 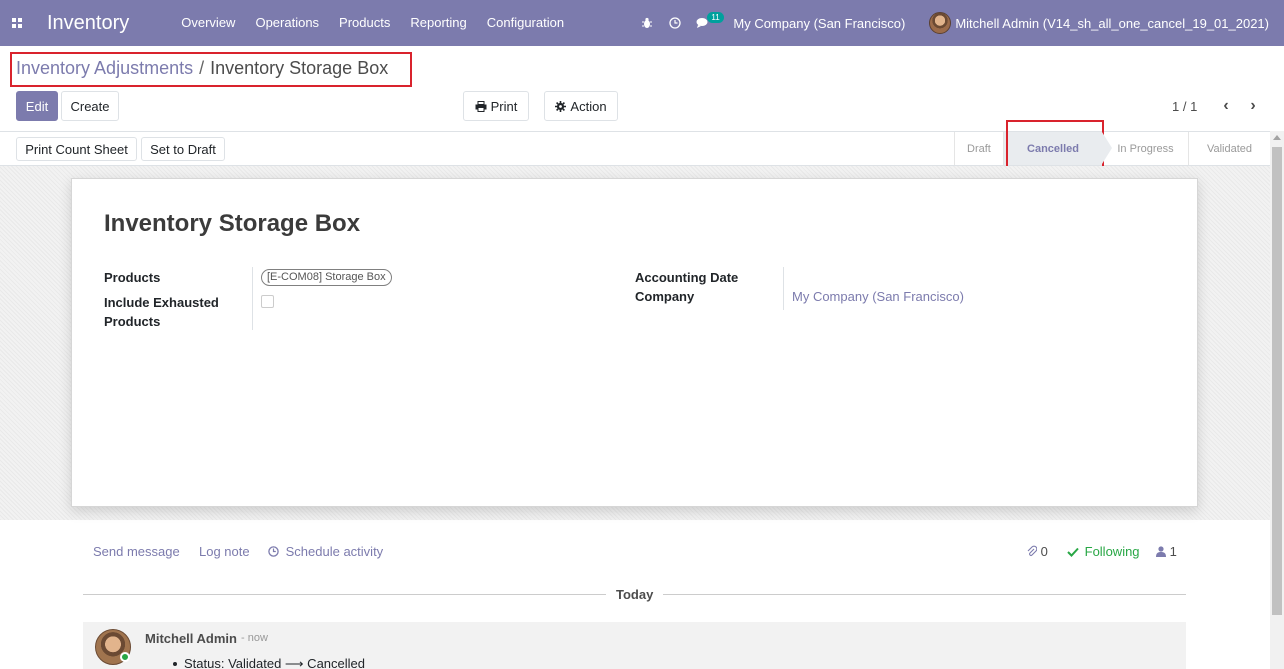 I want to click on menu-item-configuration: Configuration, so click(x=525, y=23).